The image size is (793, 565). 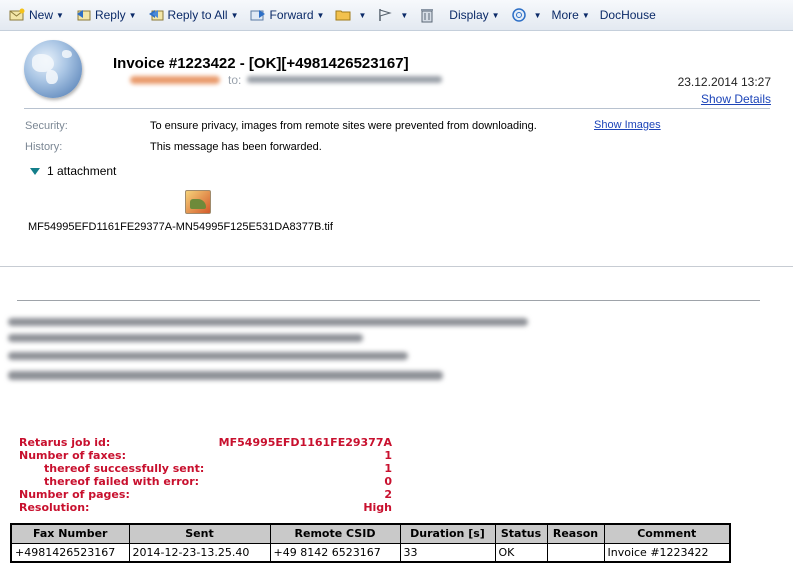 I want to click on status-cell: OK, so click(x=521, y=552).